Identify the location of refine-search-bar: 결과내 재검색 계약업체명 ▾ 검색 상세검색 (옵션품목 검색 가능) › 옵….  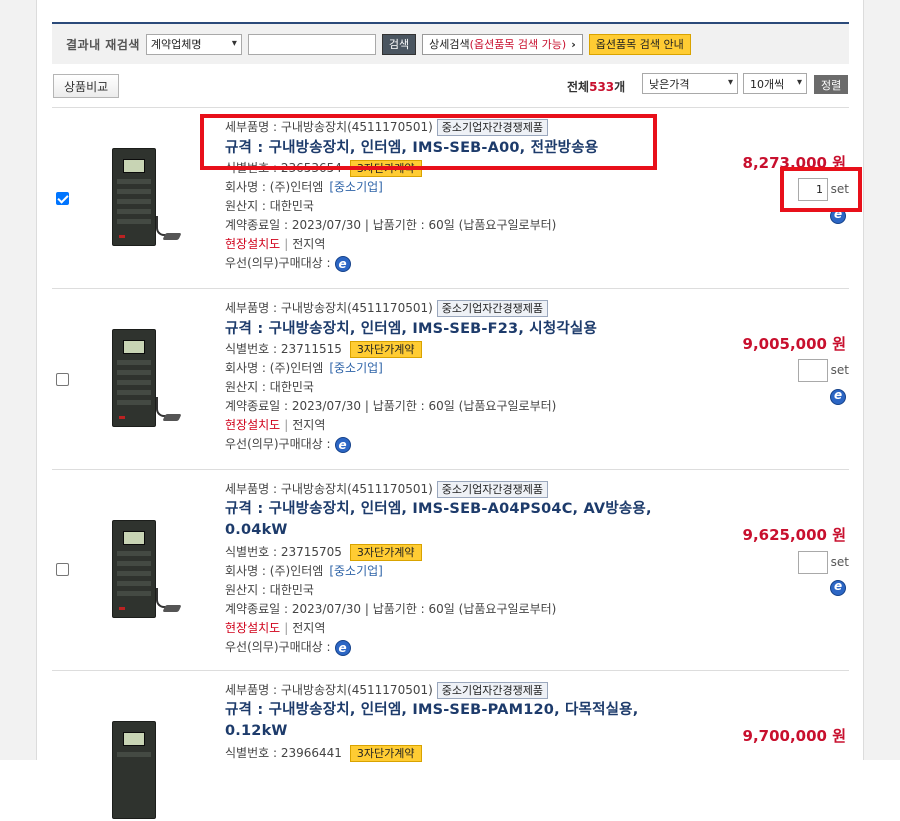
(450, 44).